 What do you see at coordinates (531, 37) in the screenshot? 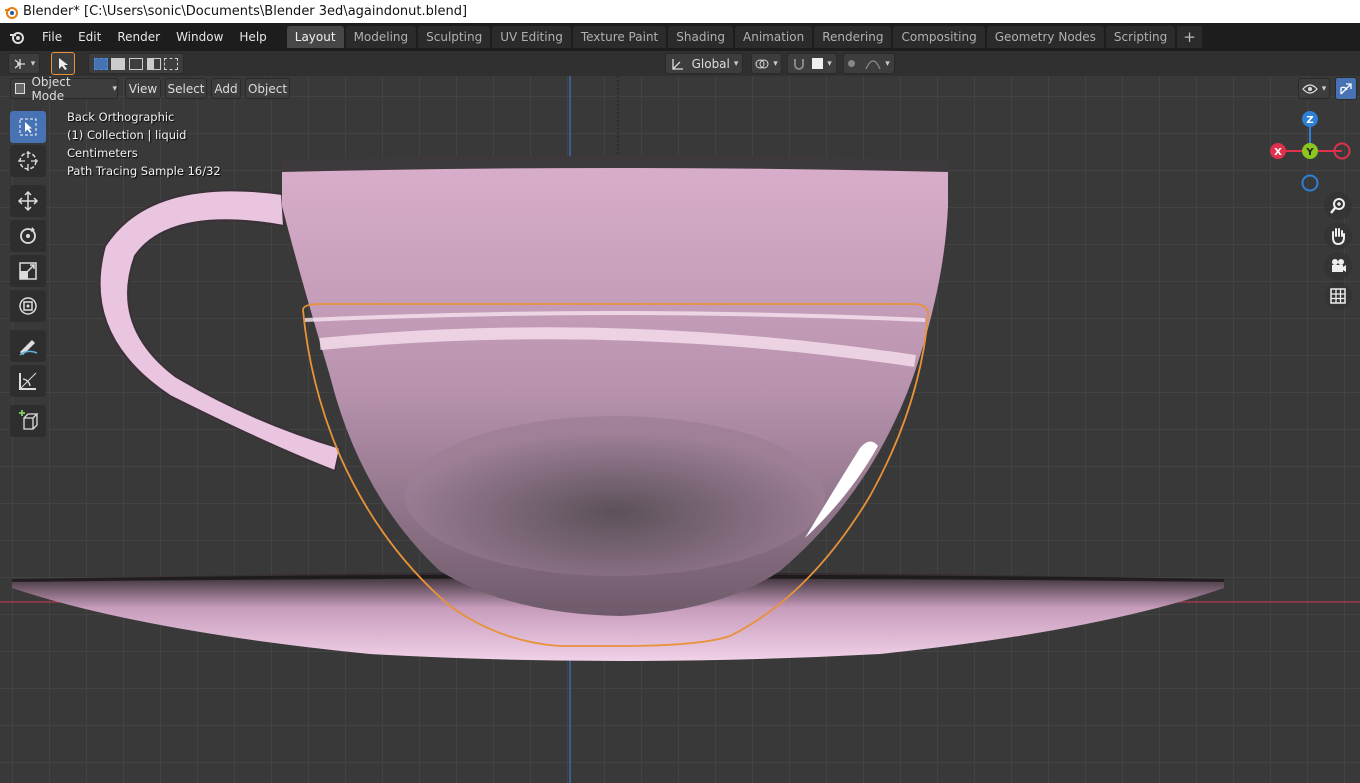
I see `tab-uv-editing: UV Editing` at bounding box center [531, 37].